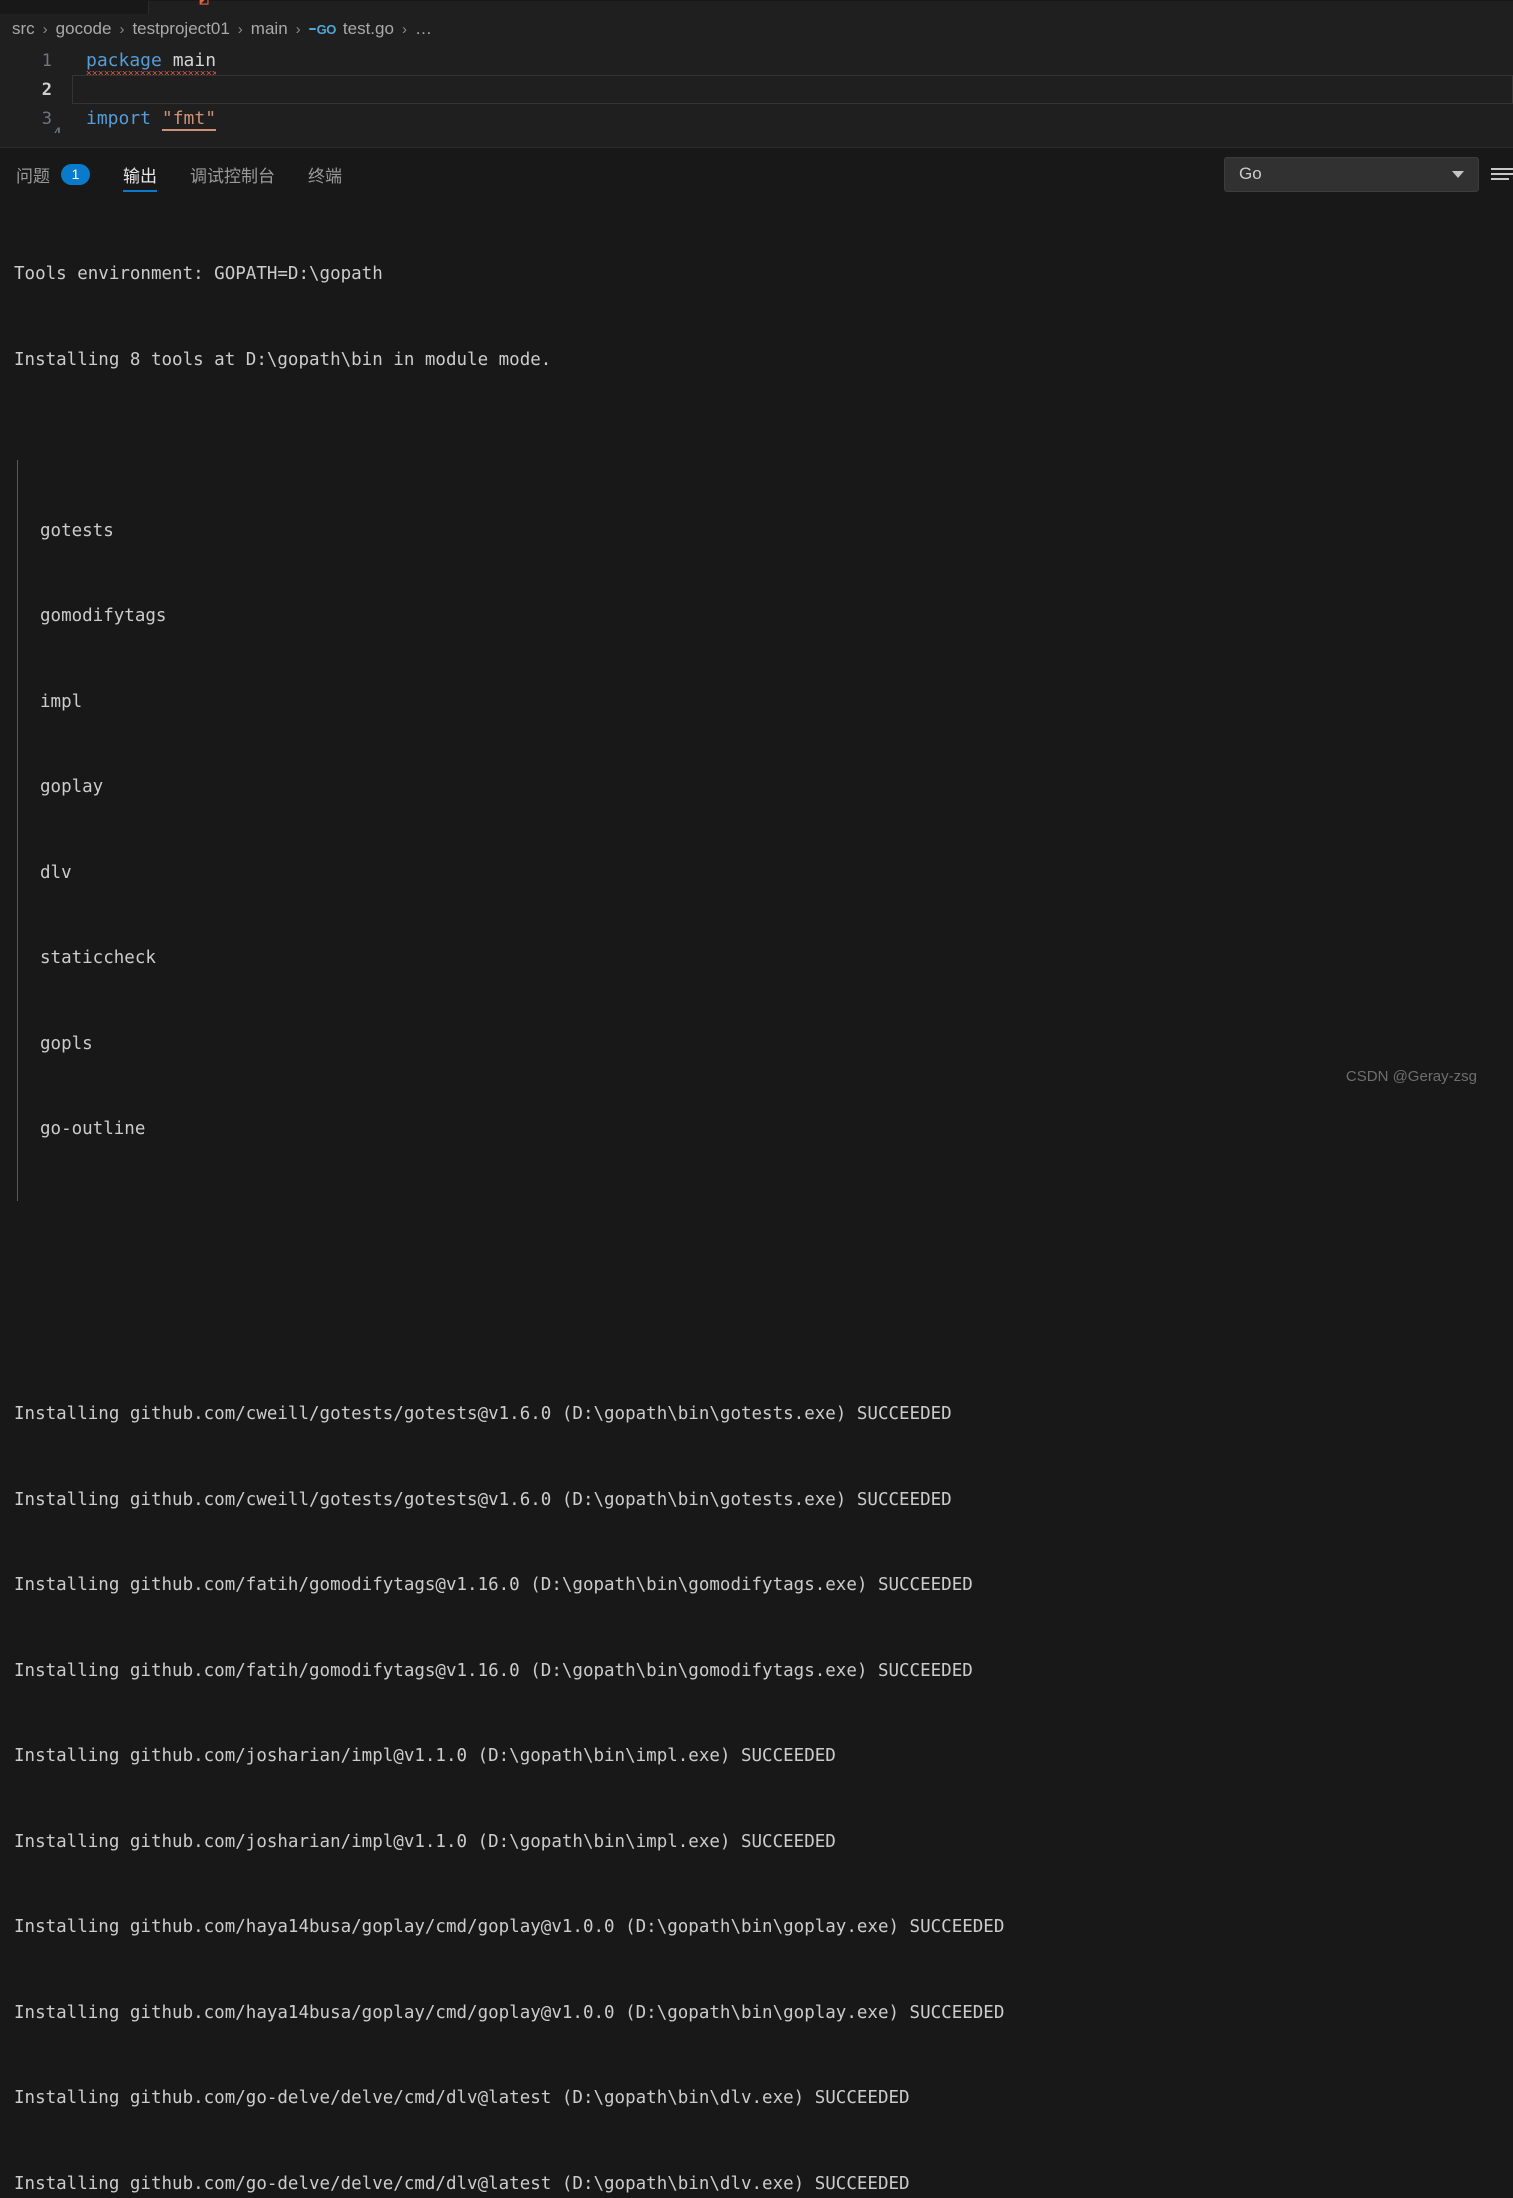 This screenshot has height=2198, width=1513. I want to click on tool-list-item: impl, so click(776, 702).